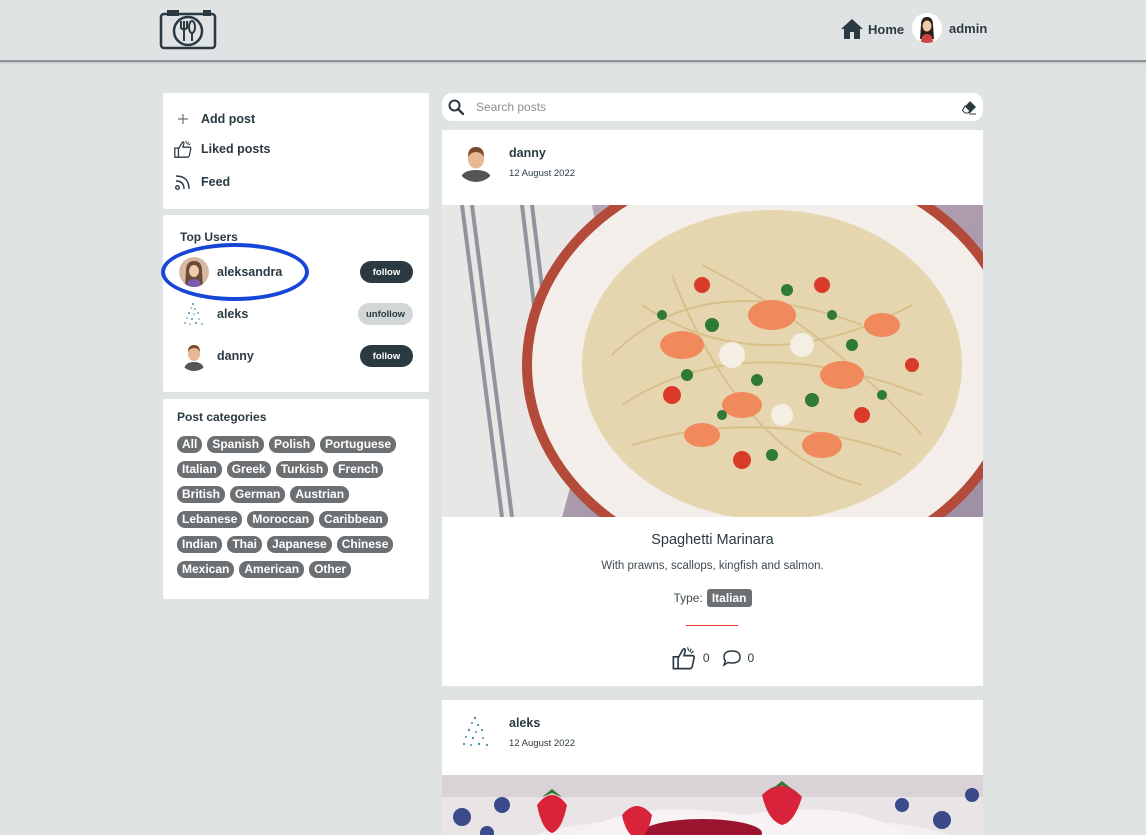 Image resolution: width=1146 pixels, height=835 pixels. I want to click on search-input, so click(711, 107).